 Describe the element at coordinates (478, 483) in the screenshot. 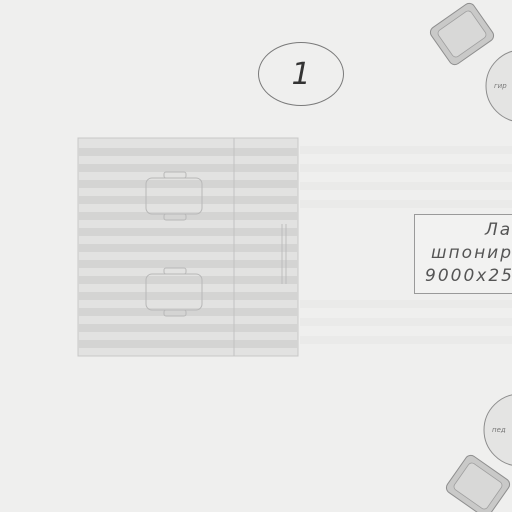

I see `armchair-bottom-right` at that location.